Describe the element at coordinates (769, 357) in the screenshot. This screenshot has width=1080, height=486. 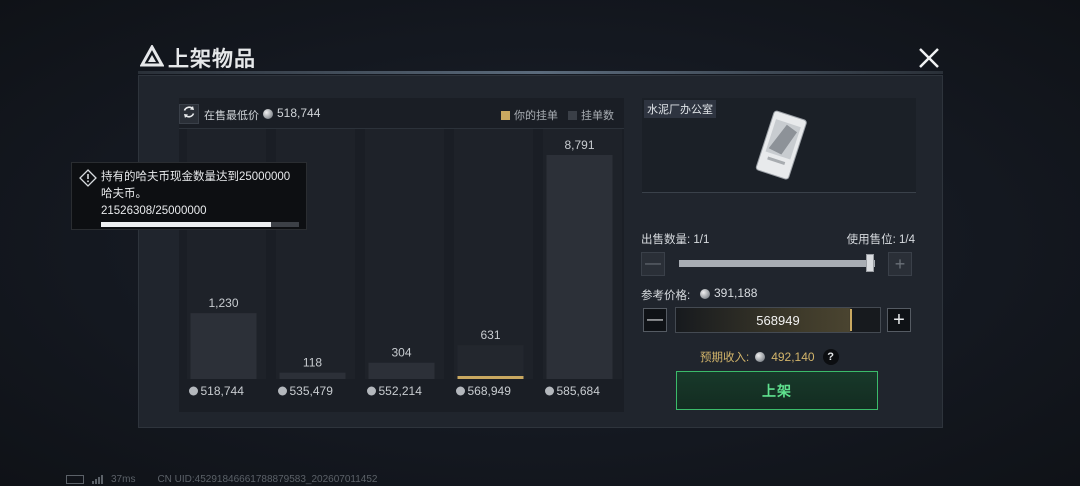
I see `expected-income: 预期收入: 492,140 ?` at that location.